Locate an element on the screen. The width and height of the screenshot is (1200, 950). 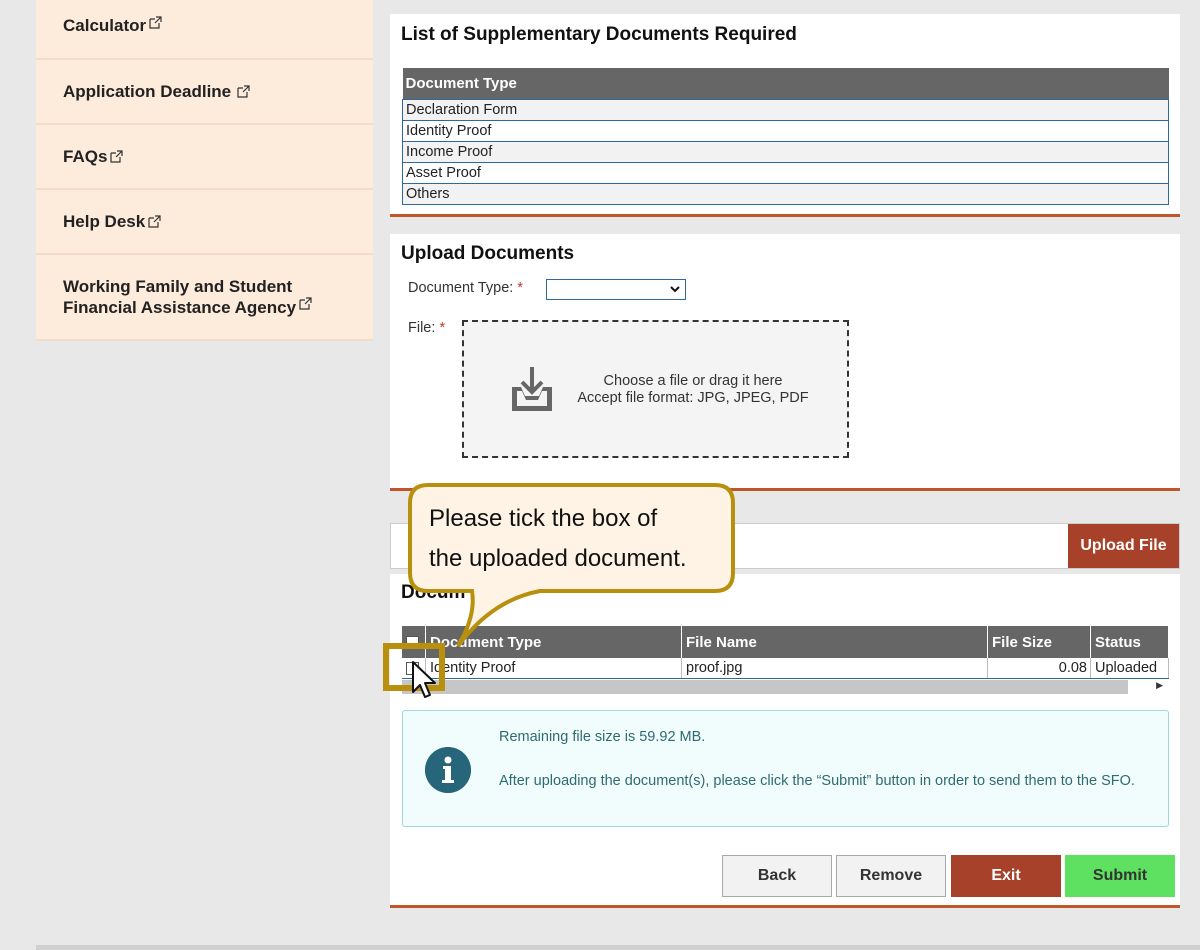
panel-title: Docum is located at coordinates (433, 592).